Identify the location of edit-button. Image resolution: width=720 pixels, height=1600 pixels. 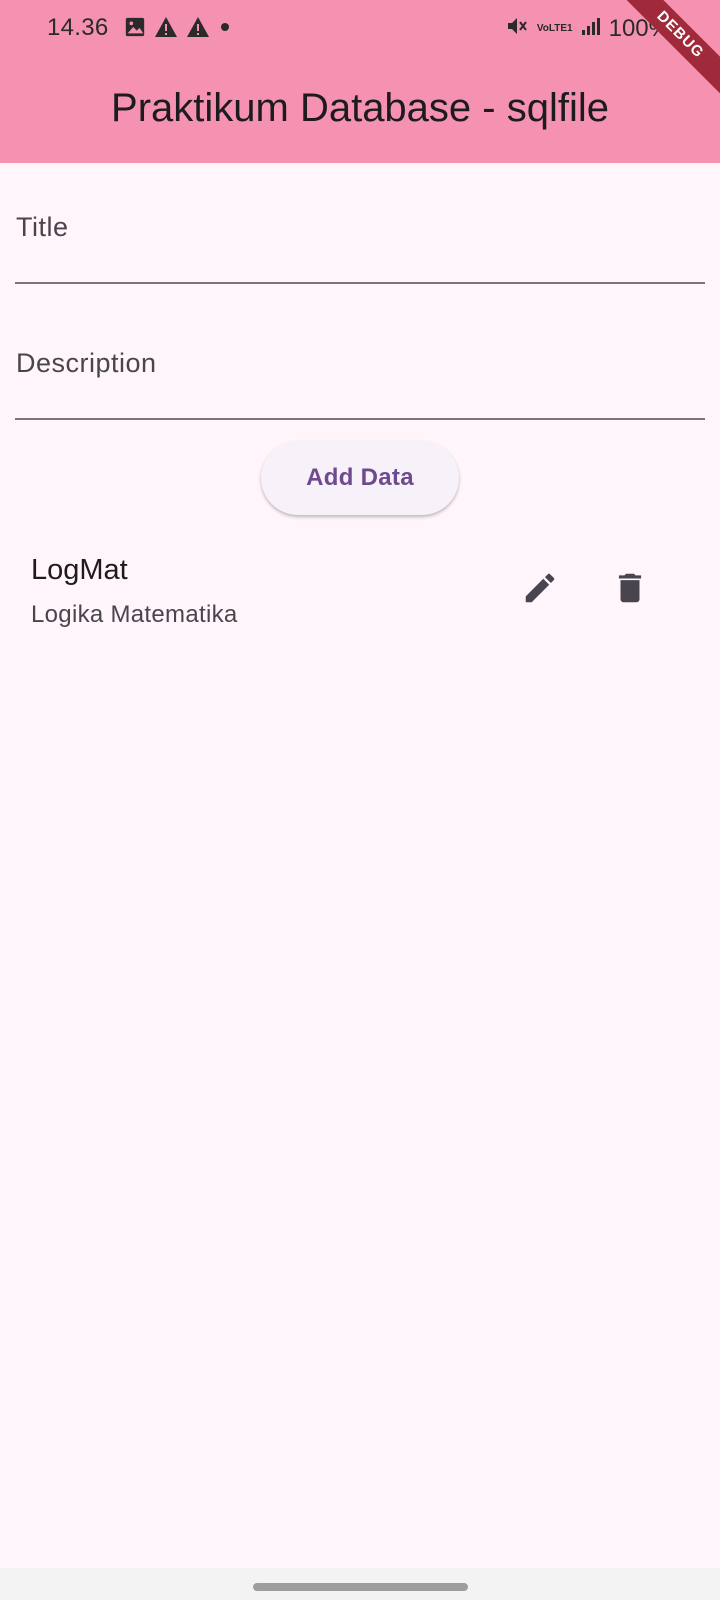
(540, 590).